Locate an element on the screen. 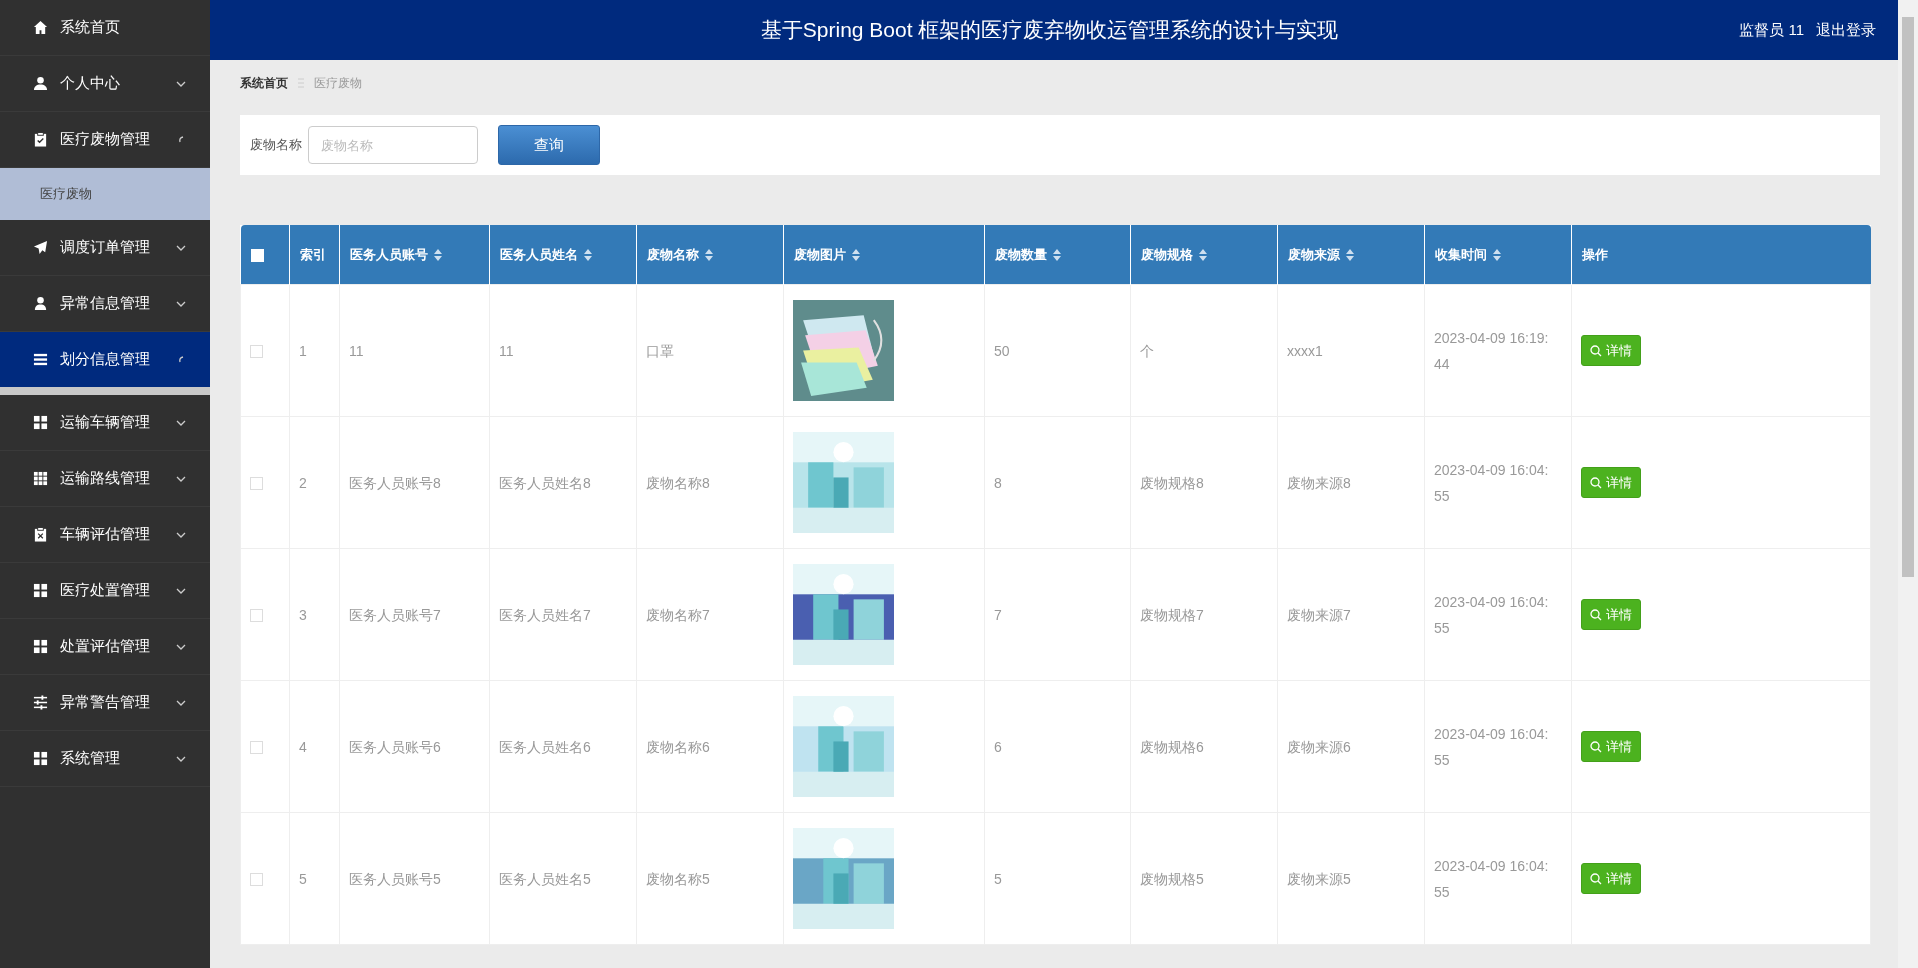  home-icon is located at coordinates (40, 27).